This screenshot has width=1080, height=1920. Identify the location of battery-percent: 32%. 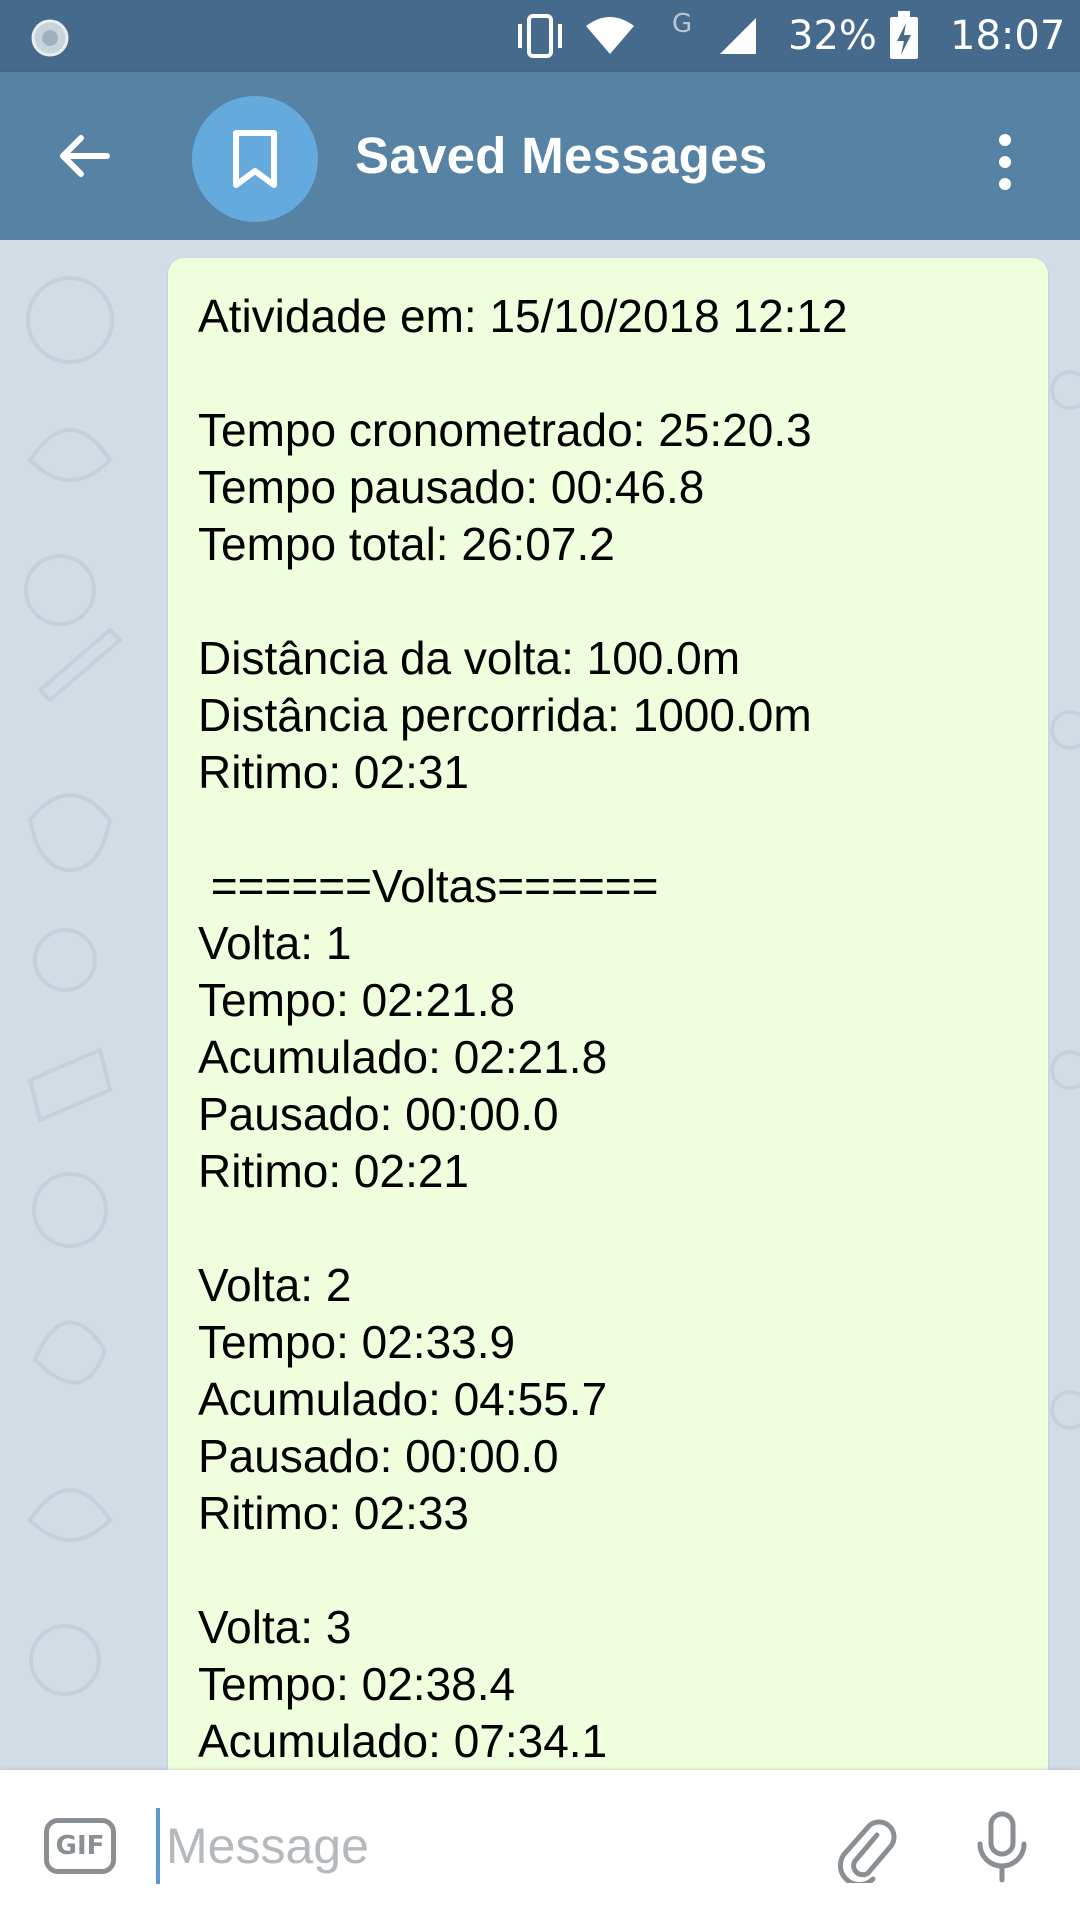
(832, 36).